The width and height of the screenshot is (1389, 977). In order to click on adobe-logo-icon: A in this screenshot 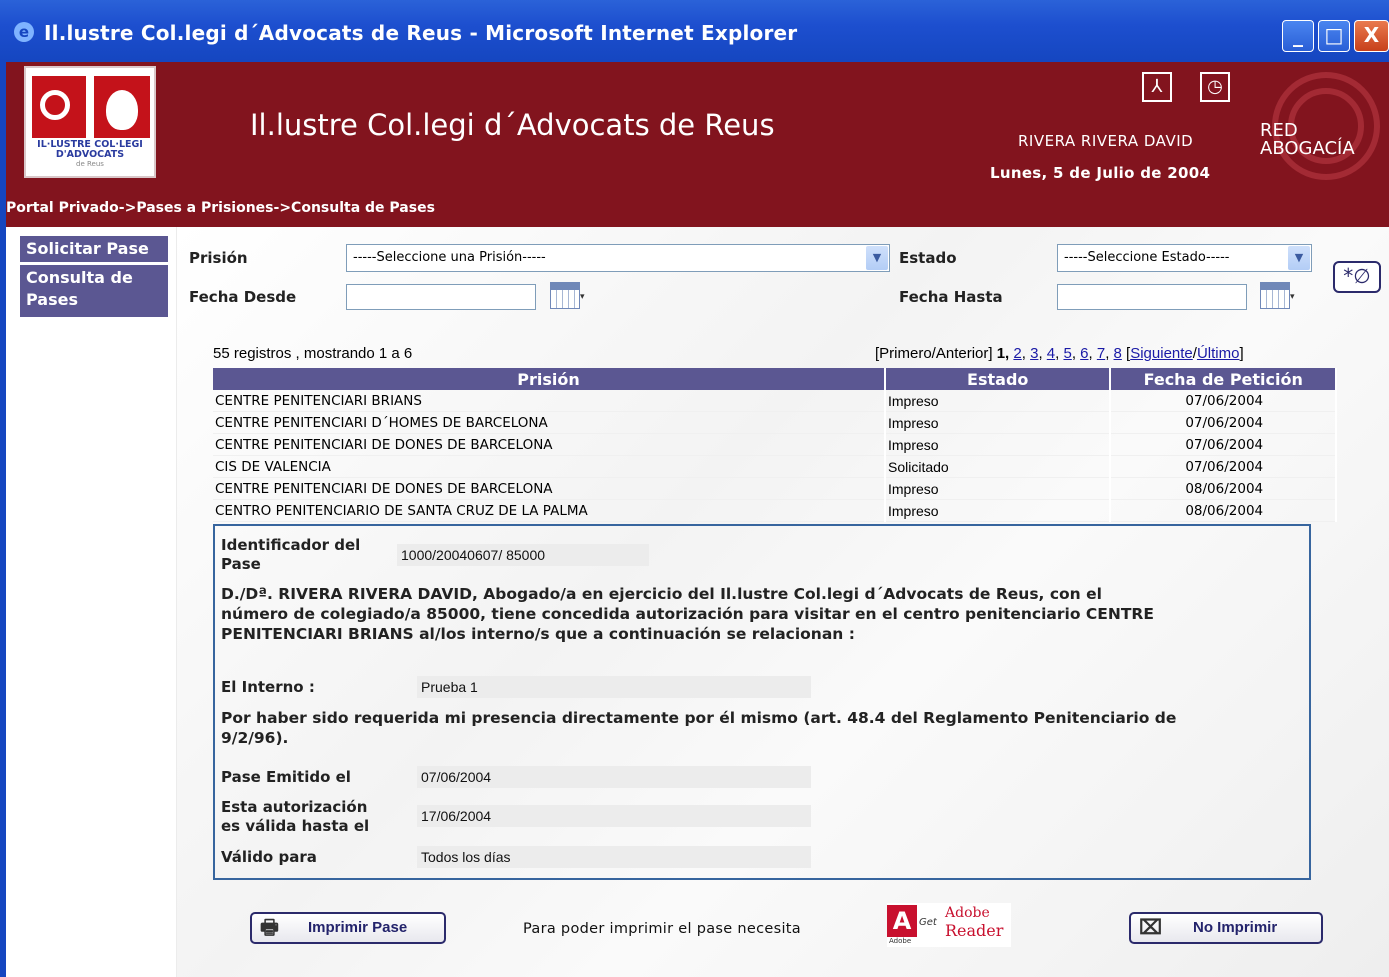, I will do `click(902, 921)`.